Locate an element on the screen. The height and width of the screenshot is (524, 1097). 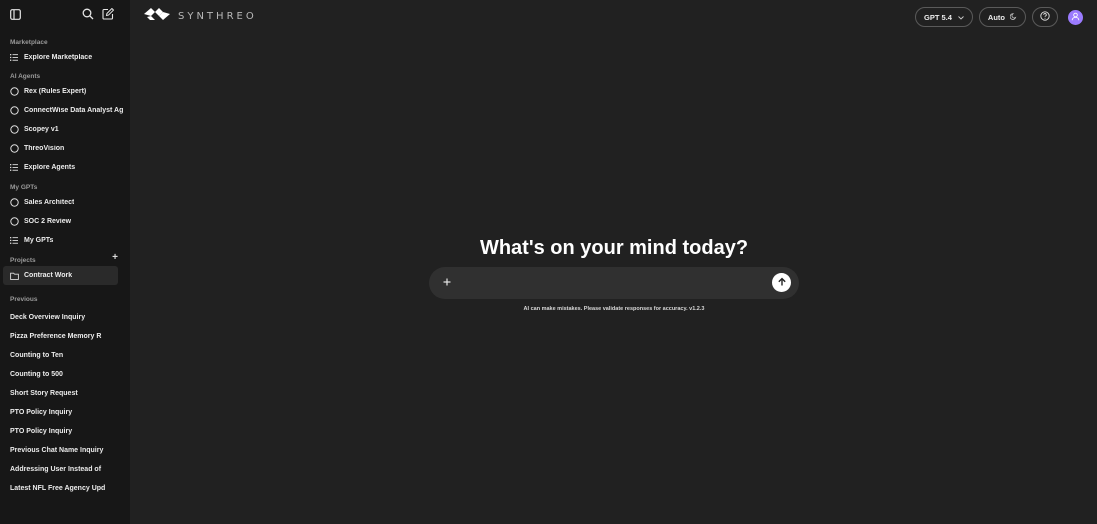
sidebar-item-label: Sales Architect is located at coordinates (49, 202).